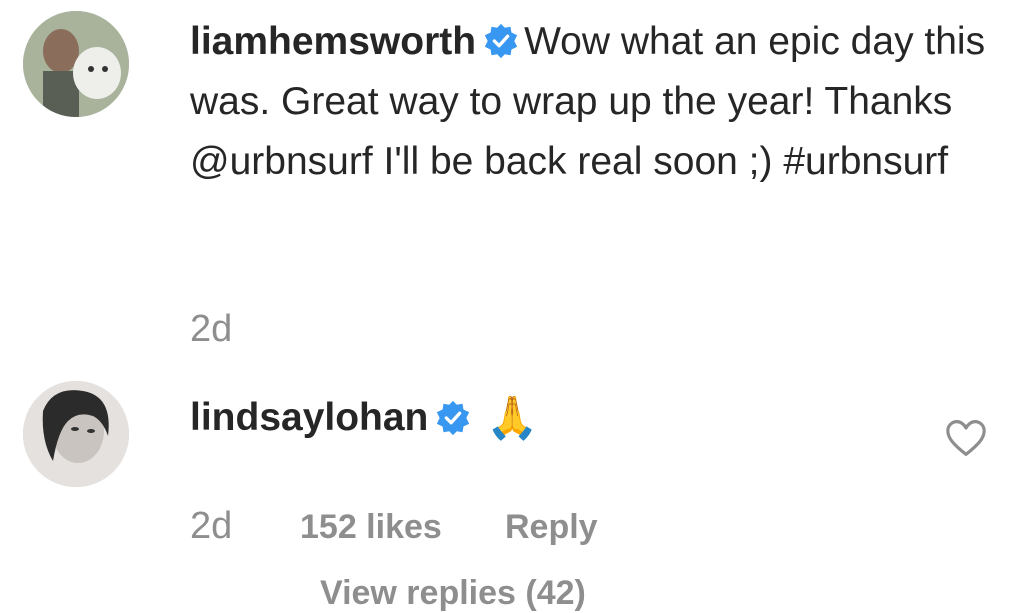 This screenshot has width=1024, height=613. I want to click on mention-link: @urbnsurf, so click(281, 161).